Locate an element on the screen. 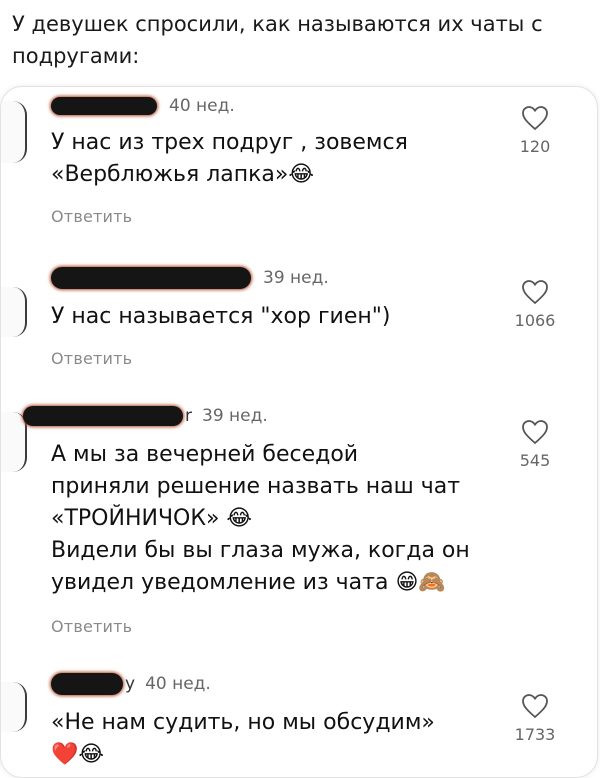  comment-line: «ТРОЙНИЧОК» 😂 is located at coordinates (152, 518).